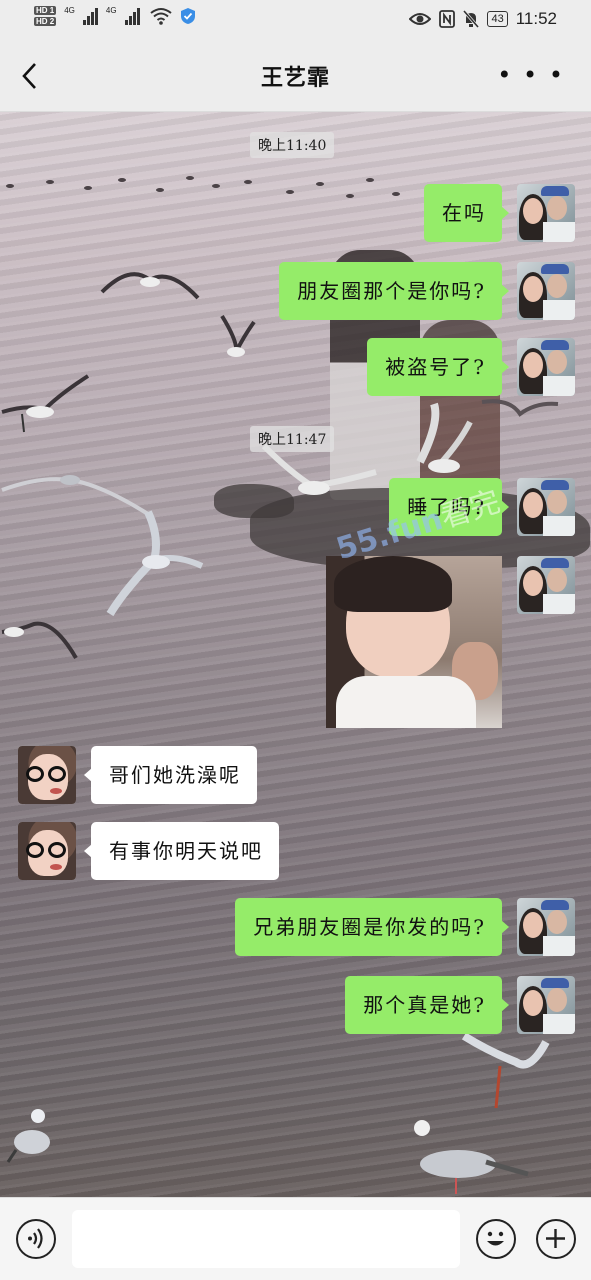 This screenshot has width=591, height=1280. What do you see at coordinates (531, 75) in the screenshot?
I see `more-options-icon: • • •` at bounding box center [531, 75].